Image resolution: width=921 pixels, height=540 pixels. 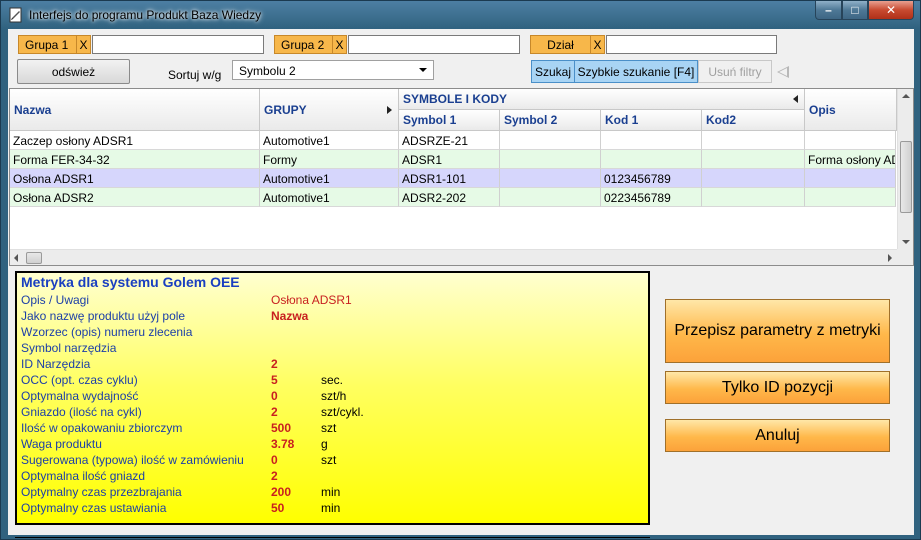 I want to click on metric-row-setup-time: Optymalny czas ustawiania 50 min, so click(x=332, y=508).